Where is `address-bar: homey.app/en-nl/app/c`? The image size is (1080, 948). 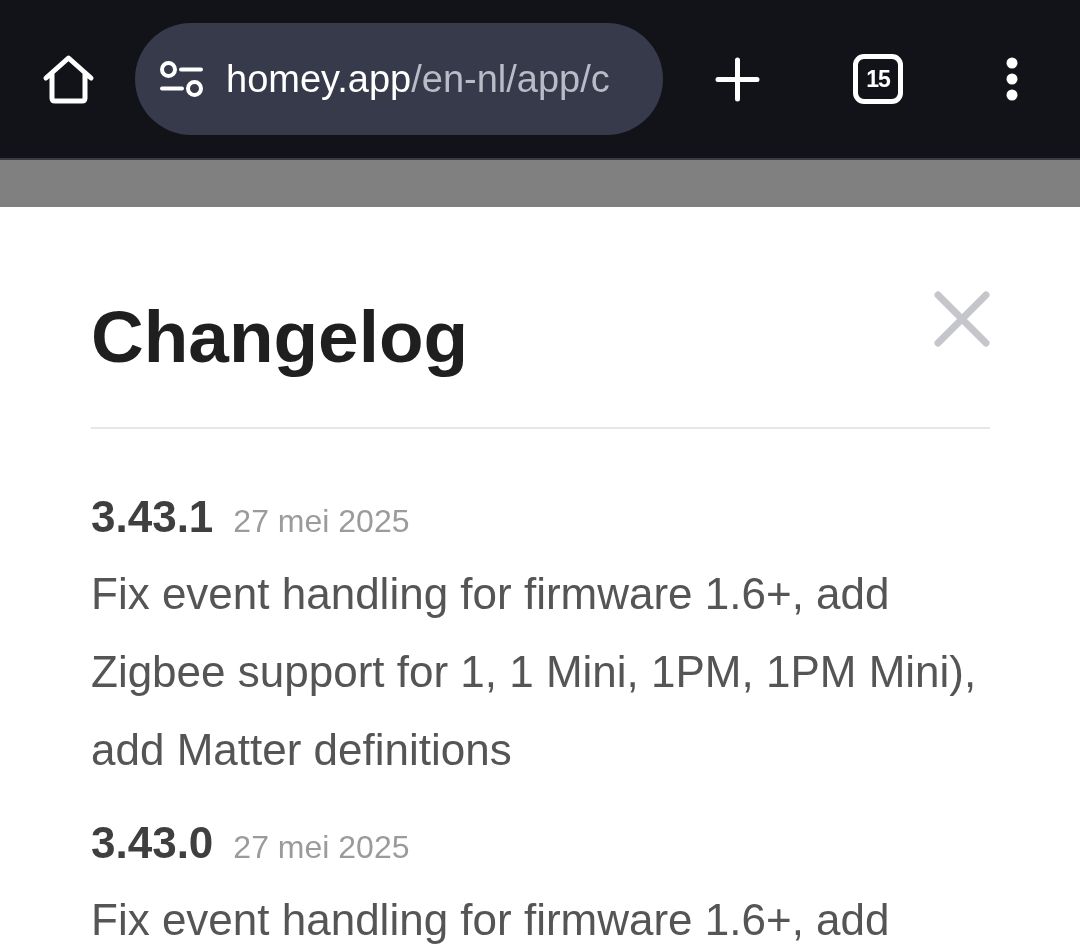 address-bar: homey.app/en-nl/app/c is located at coordinates (399, 79).